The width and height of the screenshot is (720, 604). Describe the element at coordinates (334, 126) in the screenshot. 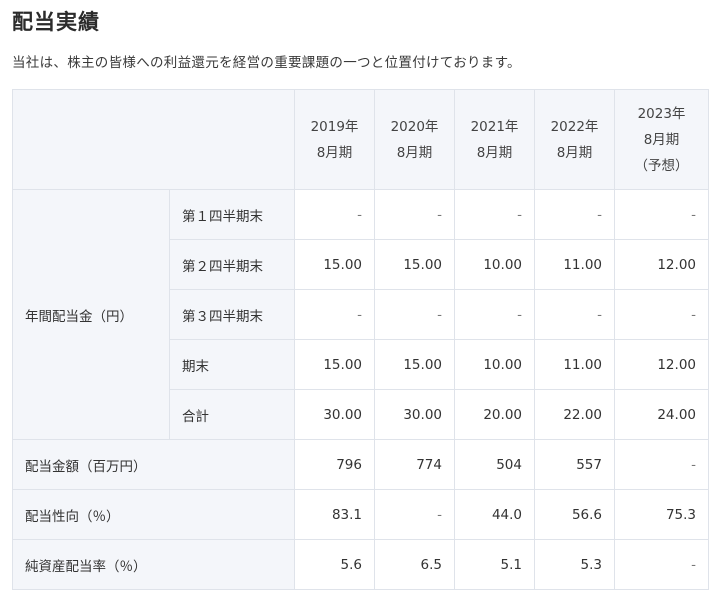

I see `year-header-line1: 2019年` at that location.